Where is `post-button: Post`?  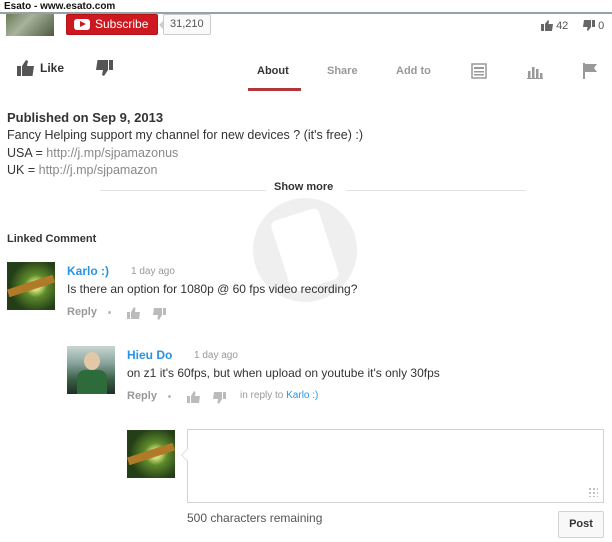 post-button: Post is located at coordinates (581, 524).